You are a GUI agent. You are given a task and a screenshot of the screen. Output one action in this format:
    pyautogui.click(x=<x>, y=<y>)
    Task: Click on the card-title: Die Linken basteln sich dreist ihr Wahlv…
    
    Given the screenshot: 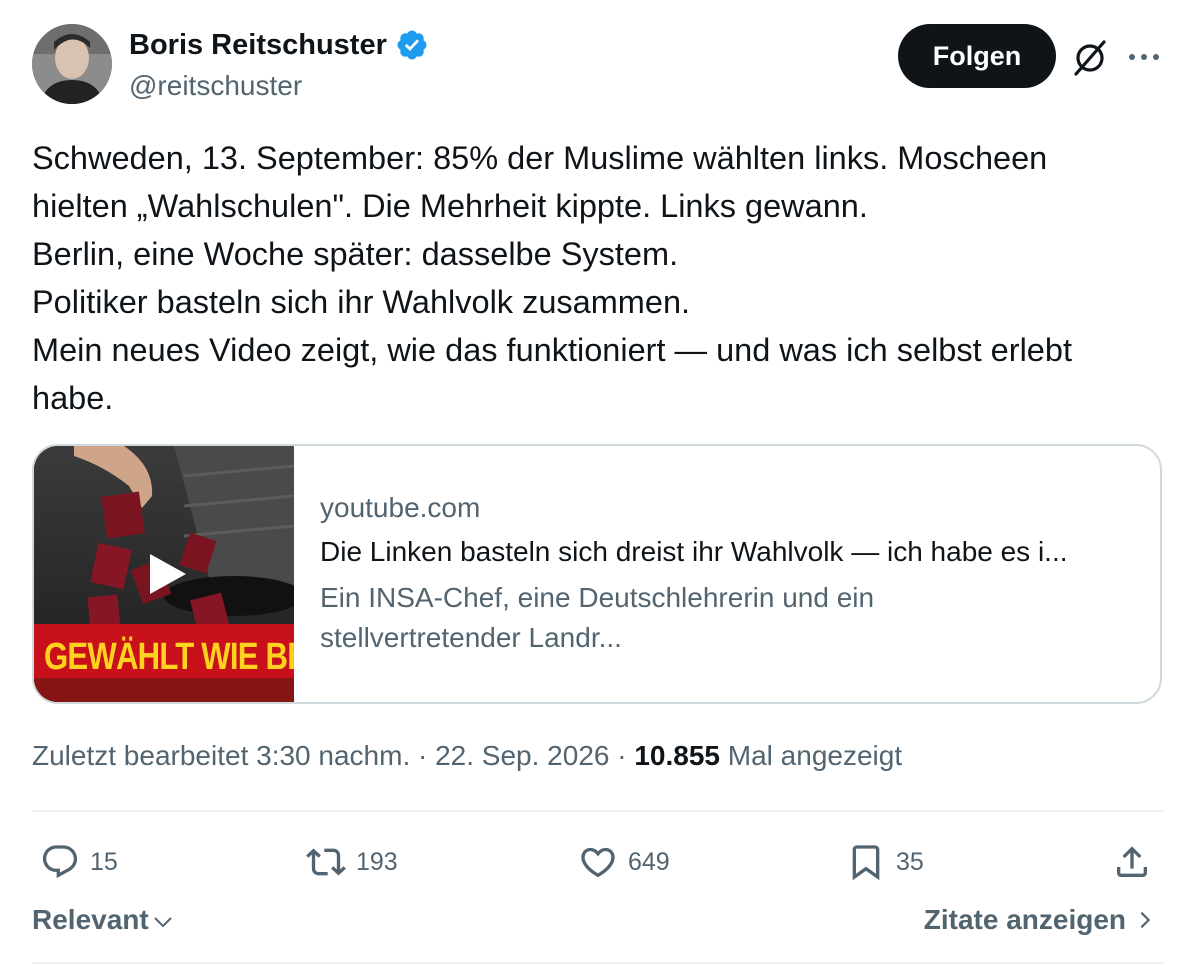 What is the action you would take?
    pyautogui.click(x=694, y=551)
    